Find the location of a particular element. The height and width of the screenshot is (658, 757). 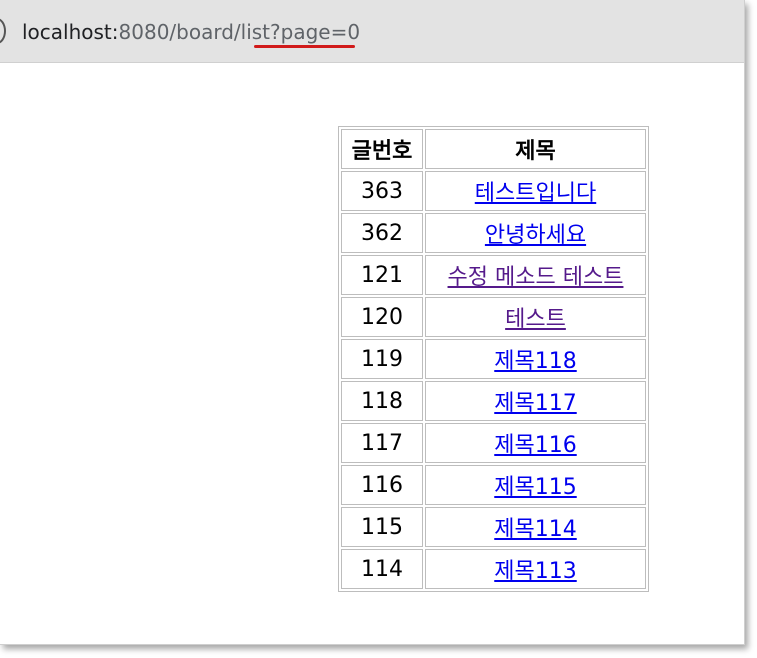

post-title-cell: 제목118 is located at coordinates (535, 359).